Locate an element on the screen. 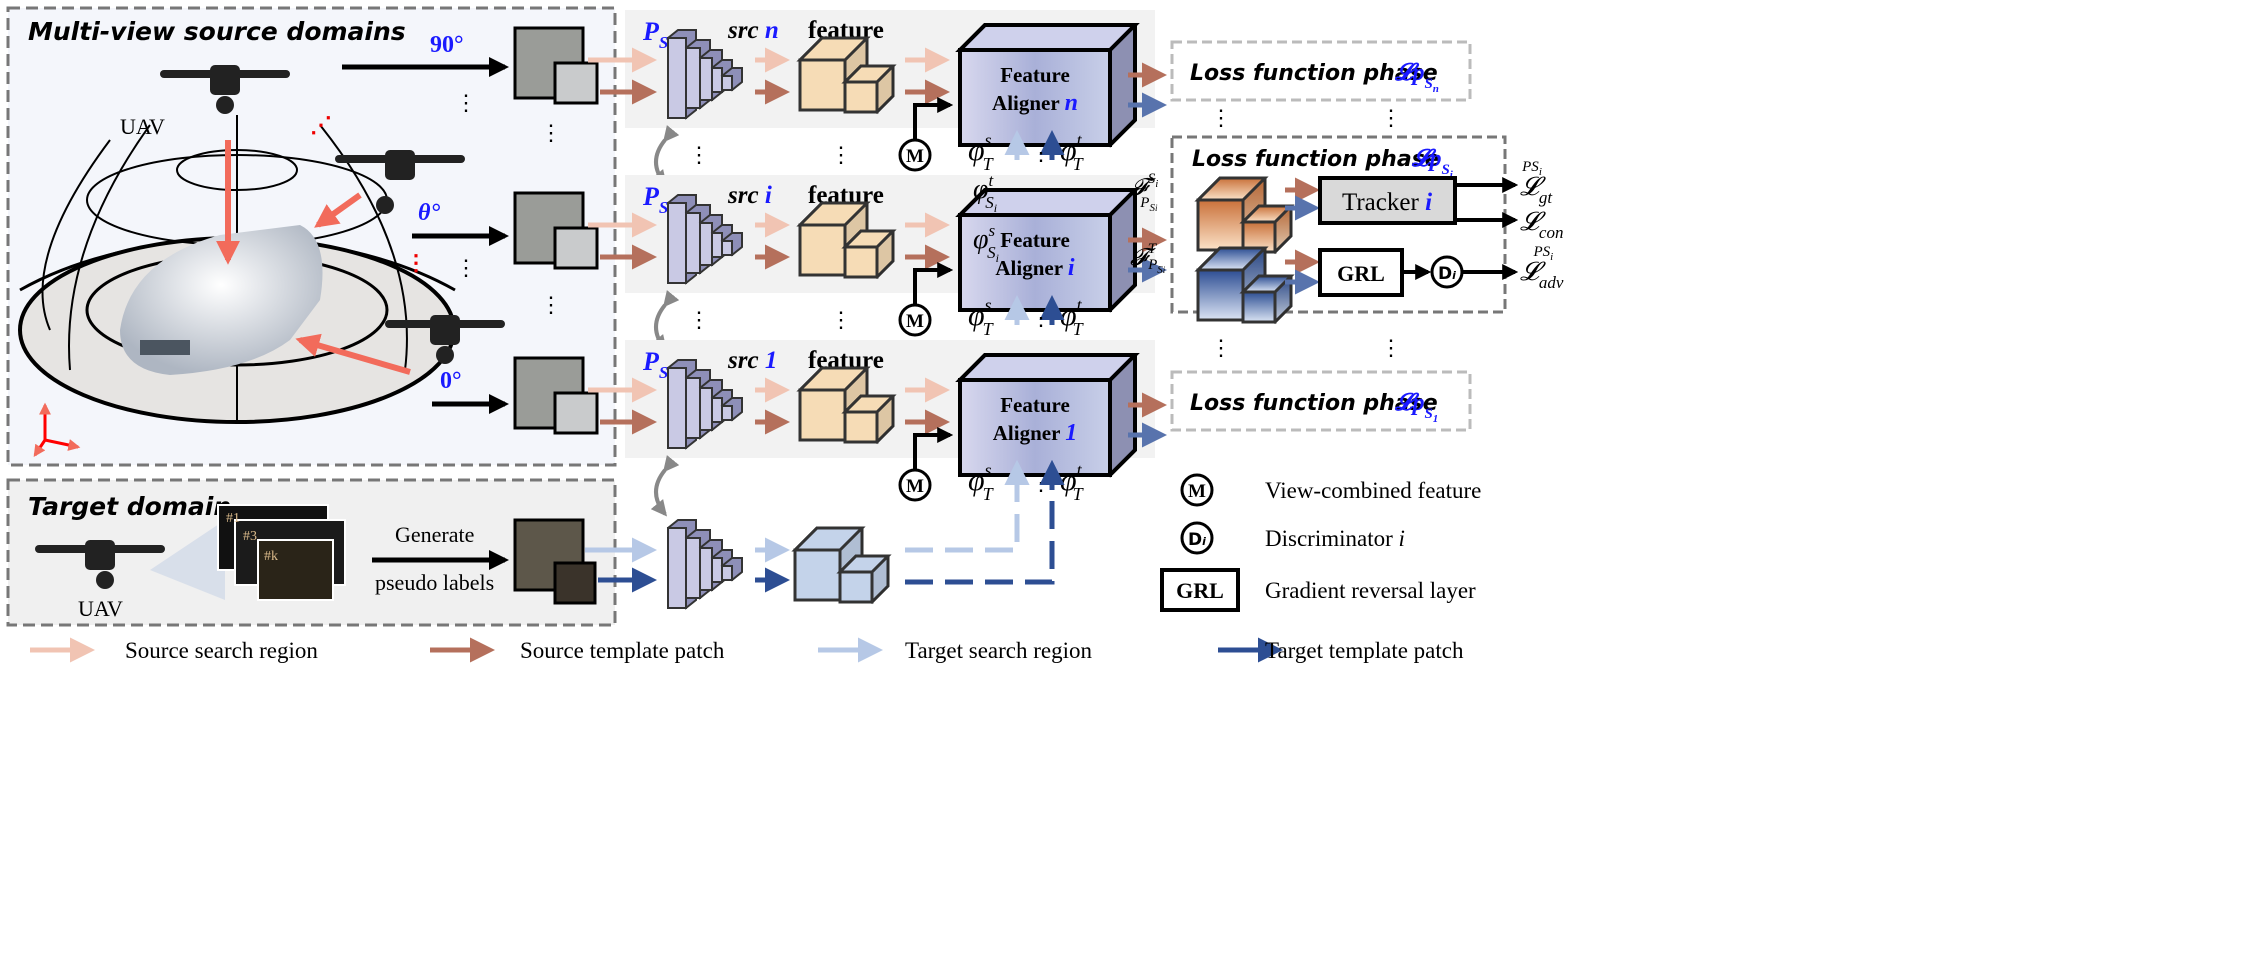 This screenshot has width=2262, height=966. src-label: src i is located at coordinates (749, 195).